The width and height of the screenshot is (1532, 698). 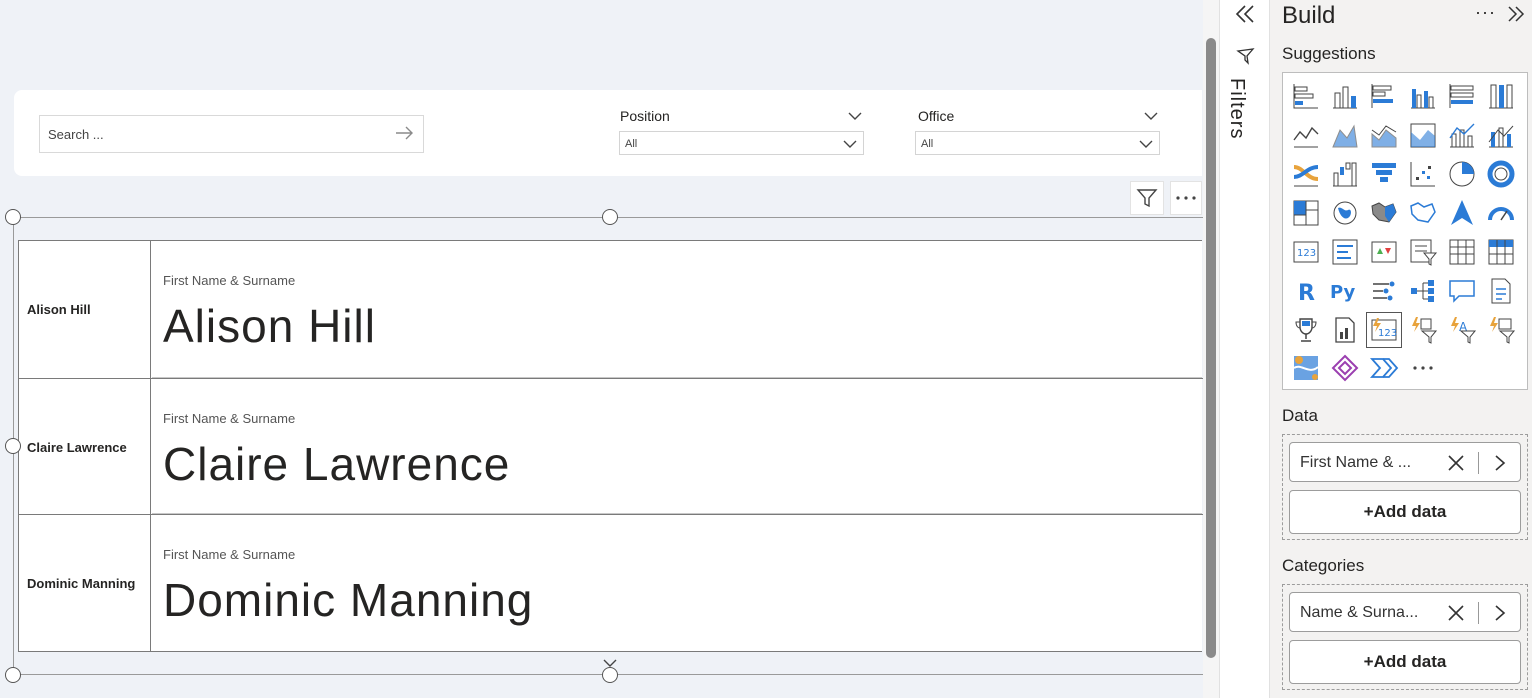 What do you see at coordinates (85, 309) in the screenshot?
I see `category-cell: Alison Hill` at bounding box center [85, 309].